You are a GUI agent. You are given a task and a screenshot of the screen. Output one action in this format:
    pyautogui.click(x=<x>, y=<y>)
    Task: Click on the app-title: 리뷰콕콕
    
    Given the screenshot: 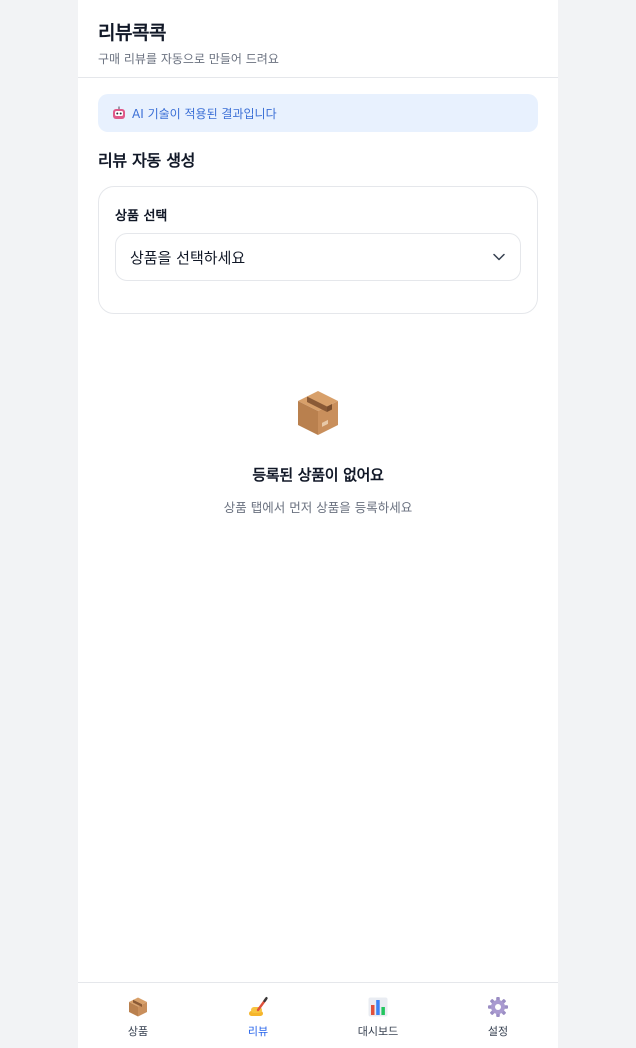 What is the action you would take?
    pyautogui.click(x=132, y=33)
    